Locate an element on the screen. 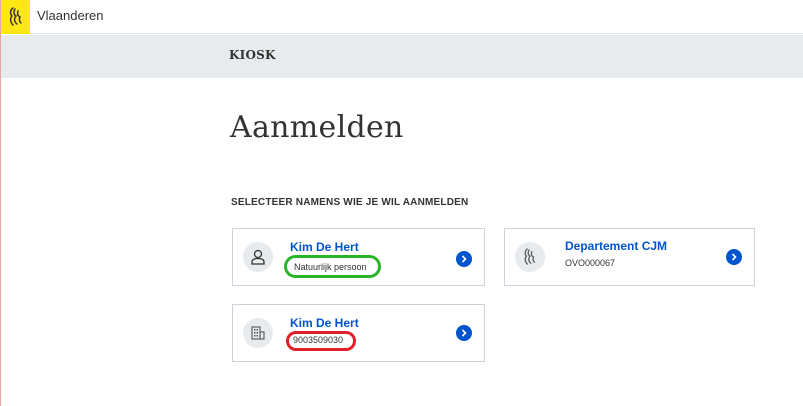  header-band: KIOSK is located at coordinates (402, 56).